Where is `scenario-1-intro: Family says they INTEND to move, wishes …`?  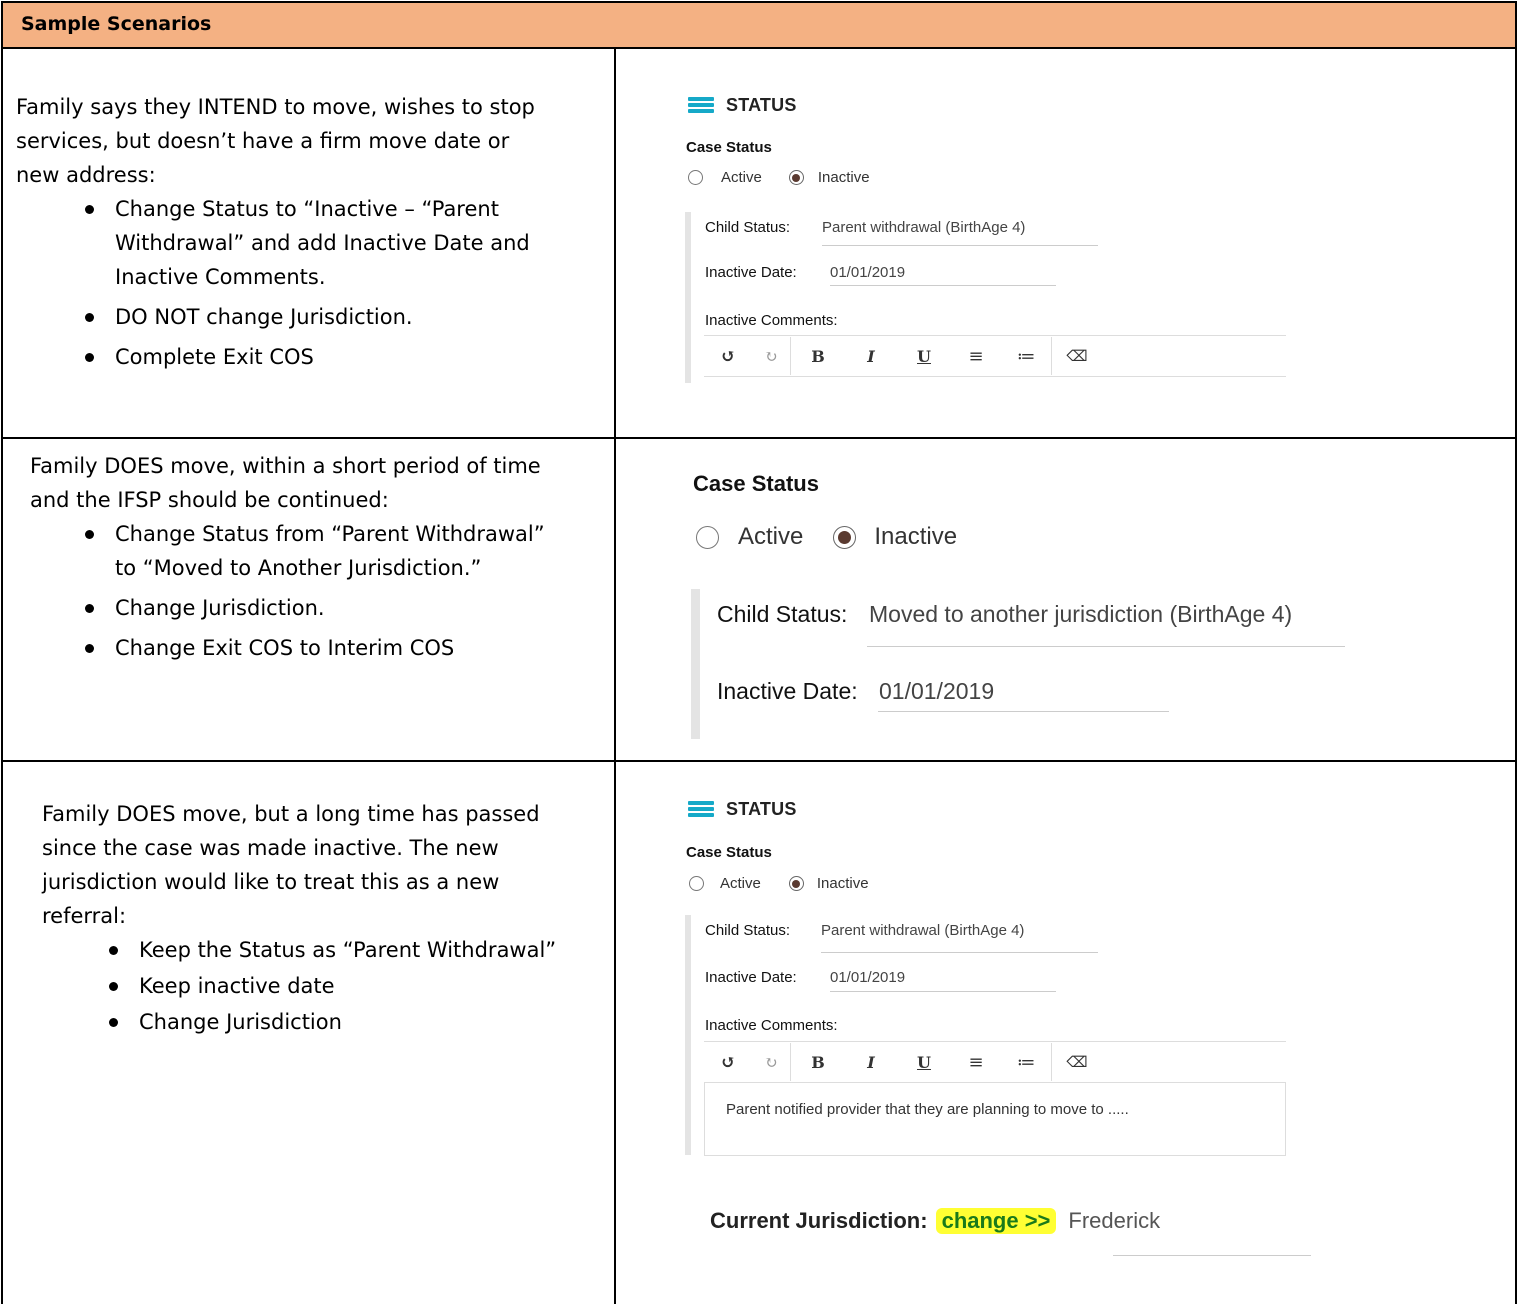
scenario-1-intro: Family says they INTEND to move, wishes … is located at coordinates (275, 141).